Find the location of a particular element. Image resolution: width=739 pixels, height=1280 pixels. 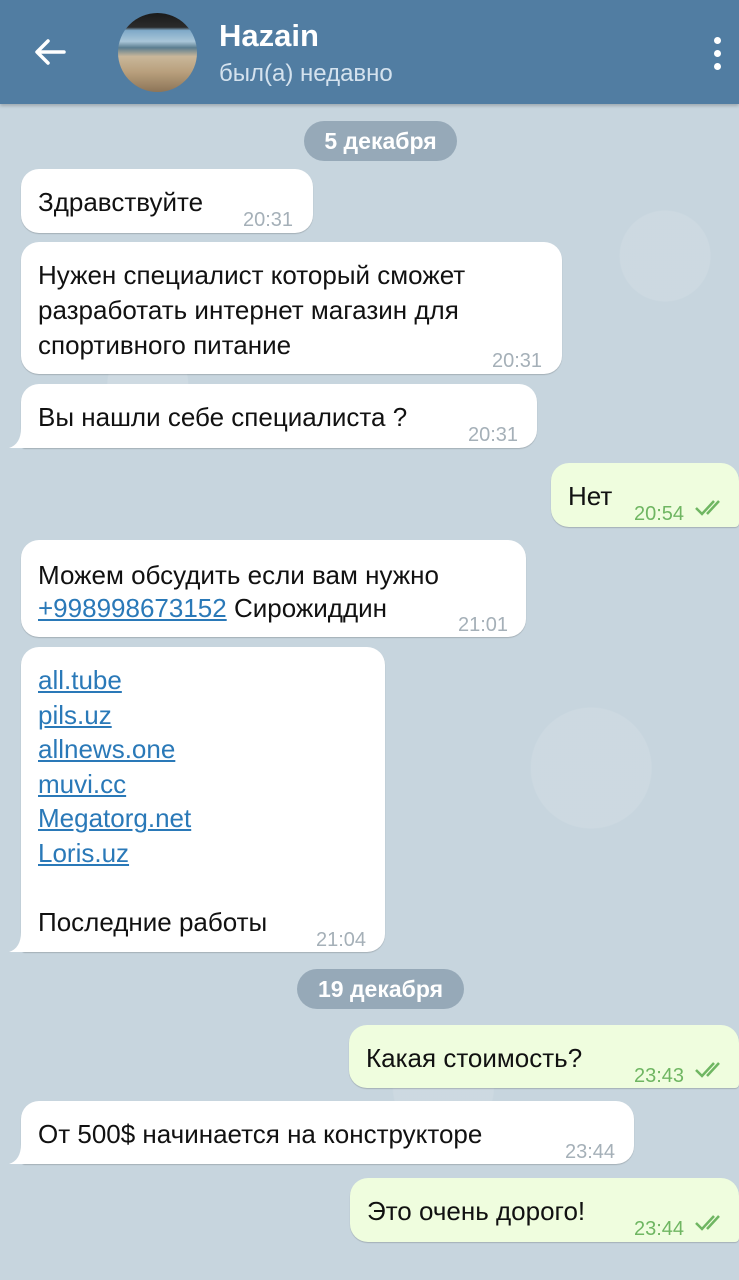

message-text: Здравствуйте is located at coordinates (121, 202).